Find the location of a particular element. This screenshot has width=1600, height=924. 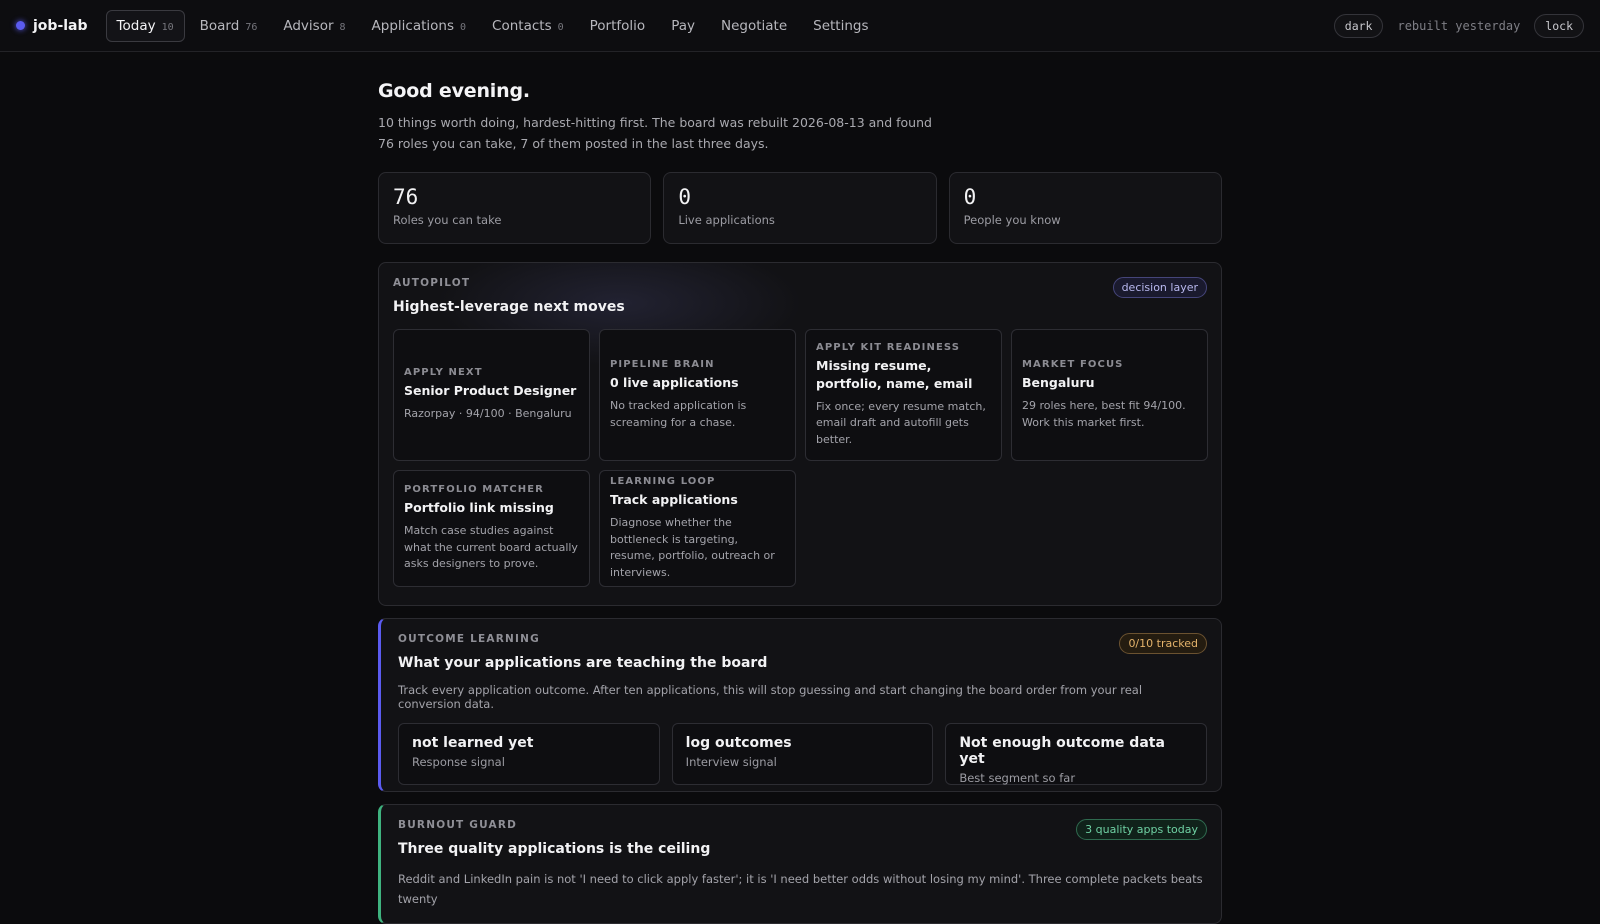

nav-tab-board: Board 76 is located at coordinates (229, 26).